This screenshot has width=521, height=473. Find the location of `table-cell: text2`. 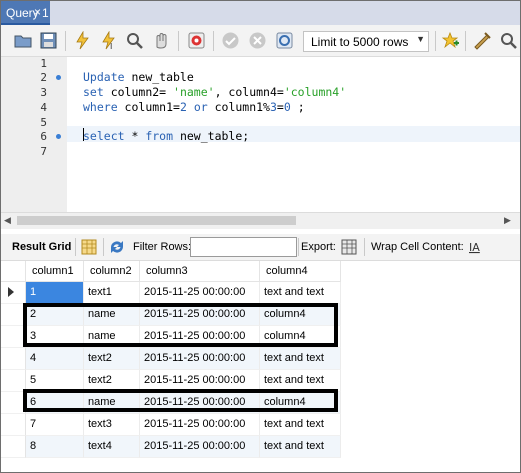

table-cell: text2 is located at coordinates (112, 359).